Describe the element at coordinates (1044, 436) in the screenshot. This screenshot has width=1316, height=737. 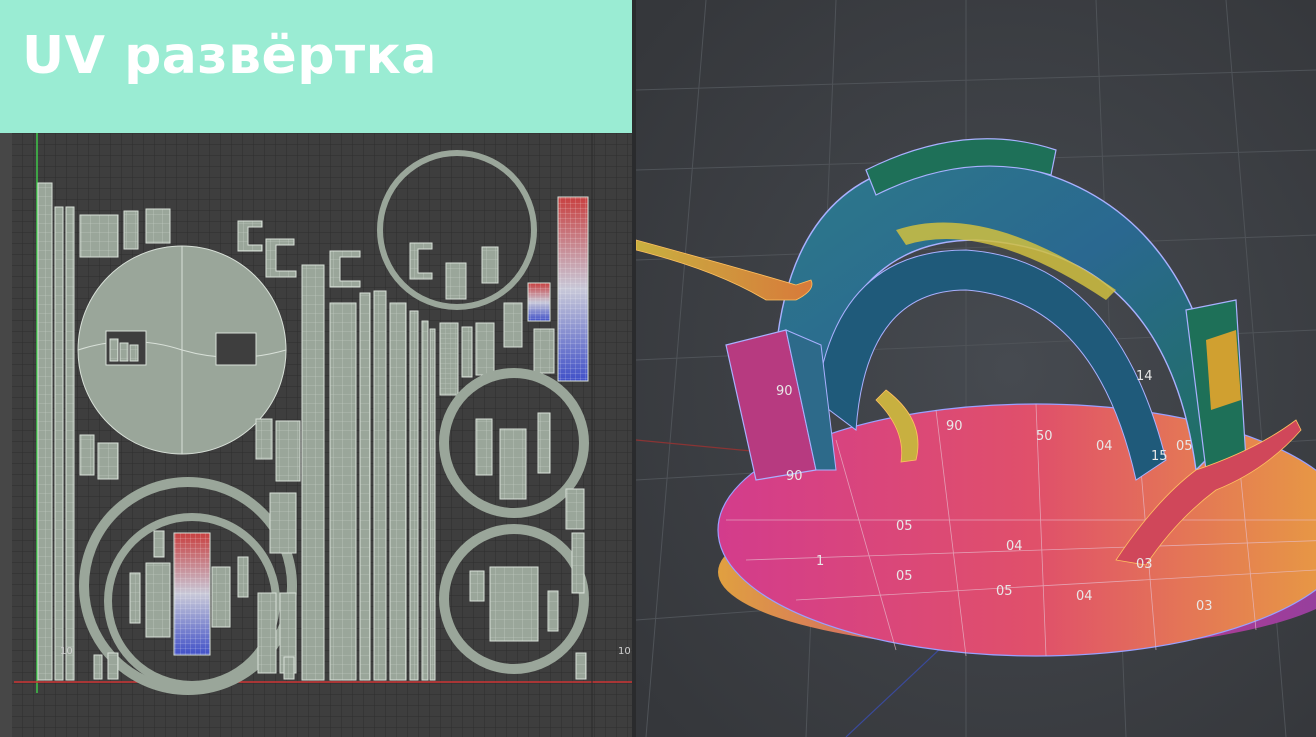
I see `face-label: 50` at that location.